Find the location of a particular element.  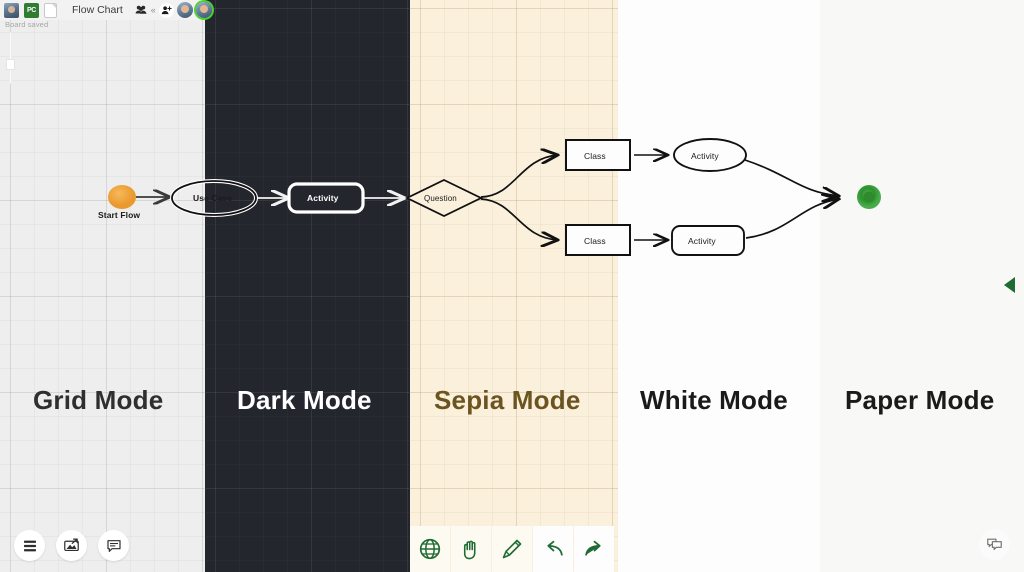

page-icon is located at coordinates (50, 10).